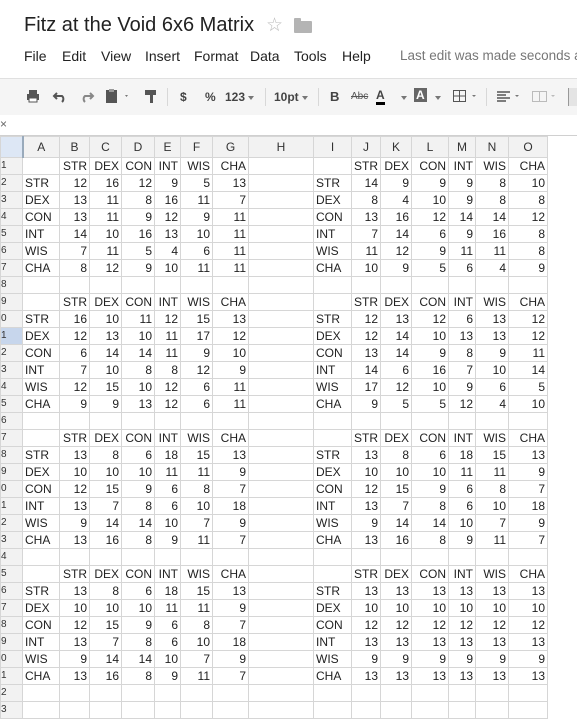  Describe the element at coordinates (462, 574) in the screenshot. I see `stat-header: INT` at that location.